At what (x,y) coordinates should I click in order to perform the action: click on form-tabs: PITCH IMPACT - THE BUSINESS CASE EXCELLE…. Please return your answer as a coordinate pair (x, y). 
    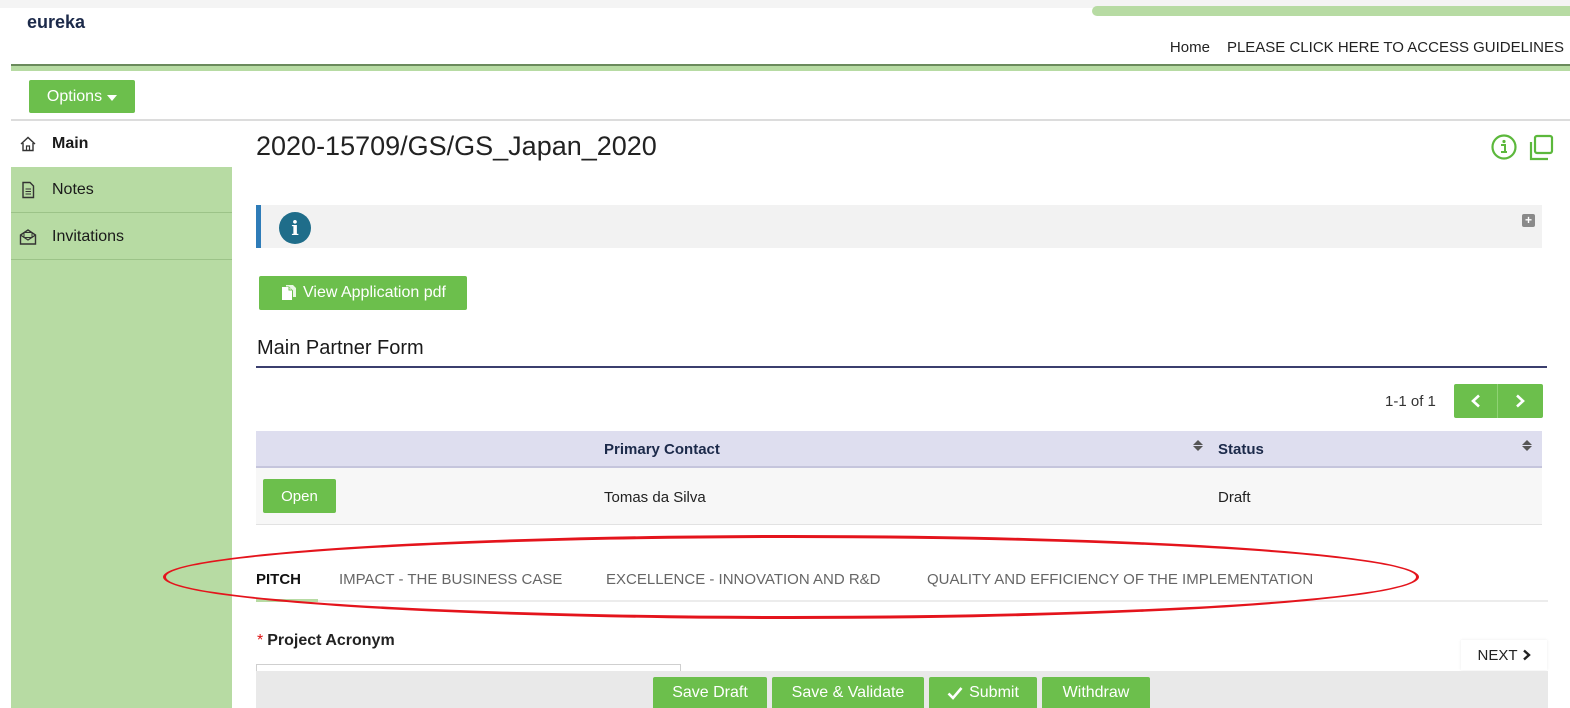
    Looking at the image, I should click on (902, 585).